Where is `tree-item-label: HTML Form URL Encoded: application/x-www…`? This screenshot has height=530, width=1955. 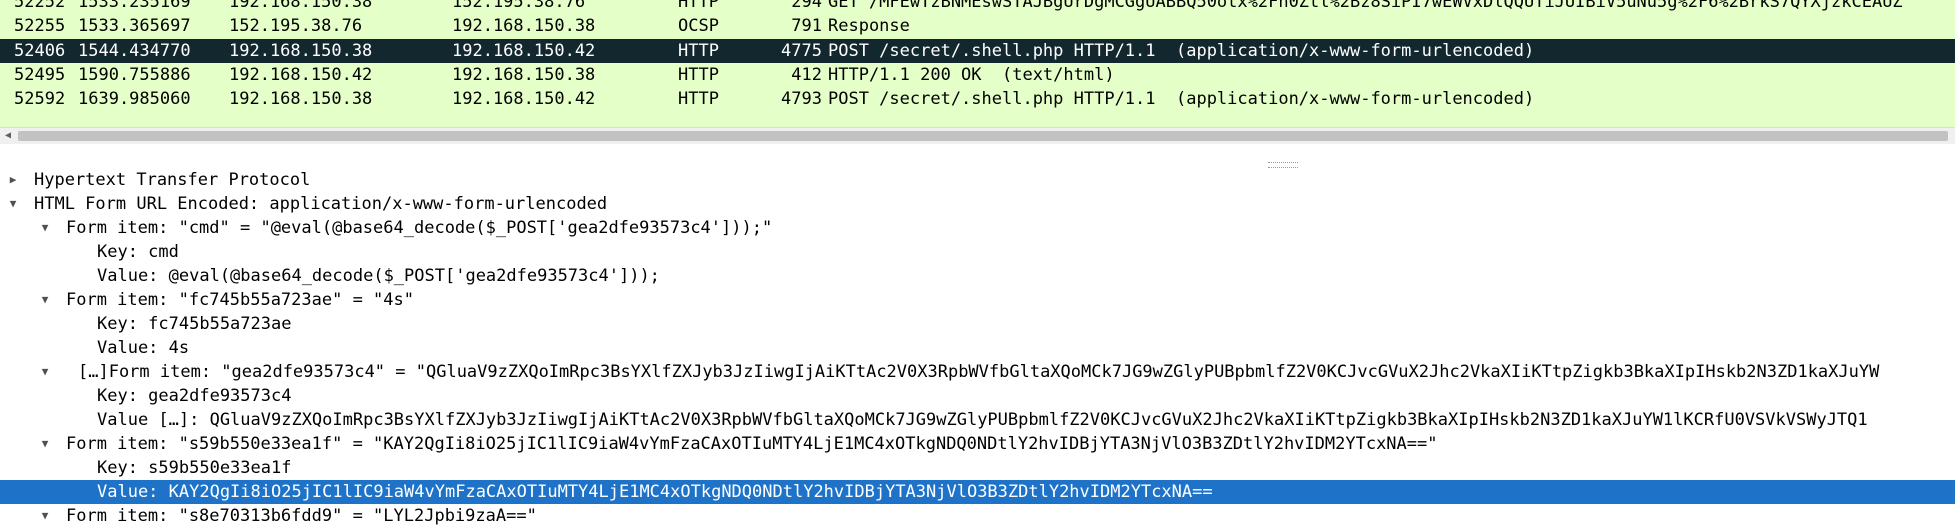
tree-item-label: HTML Form URL Encoded: application/x-www… is located at coordinates (321, 204).